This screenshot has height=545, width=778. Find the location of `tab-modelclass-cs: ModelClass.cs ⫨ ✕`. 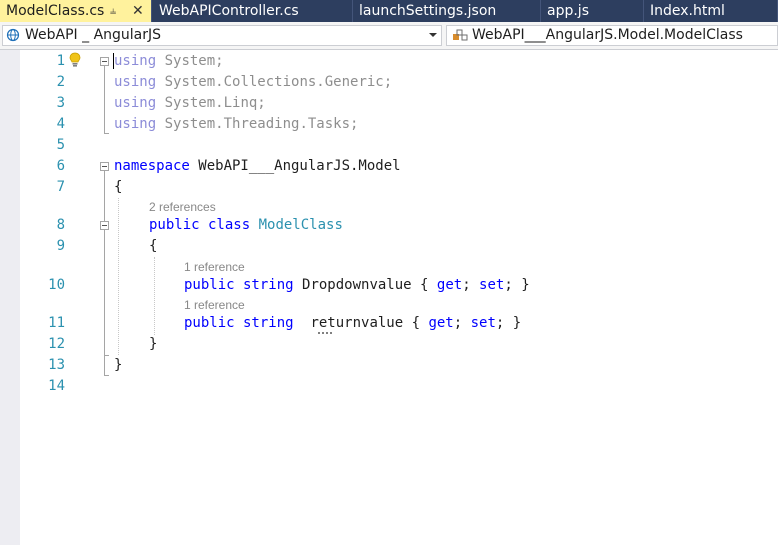

tab-modelclass-cs: ModelClass.cs ⫨ ✕ is located at coordinates (76, 11).